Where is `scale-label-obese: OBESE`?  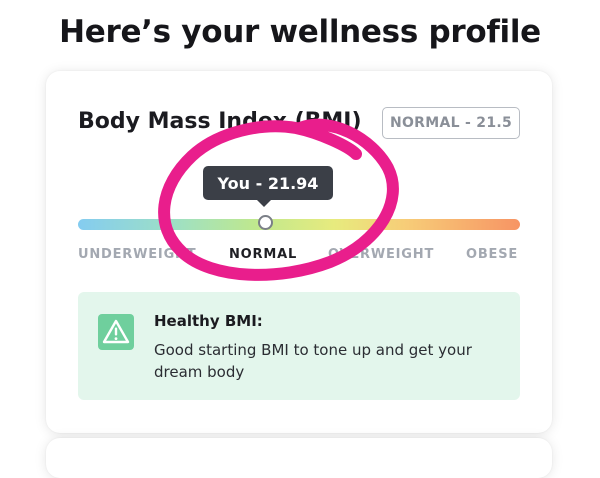 scale-label-obese: OBESE is located at coordinates (492, 254).